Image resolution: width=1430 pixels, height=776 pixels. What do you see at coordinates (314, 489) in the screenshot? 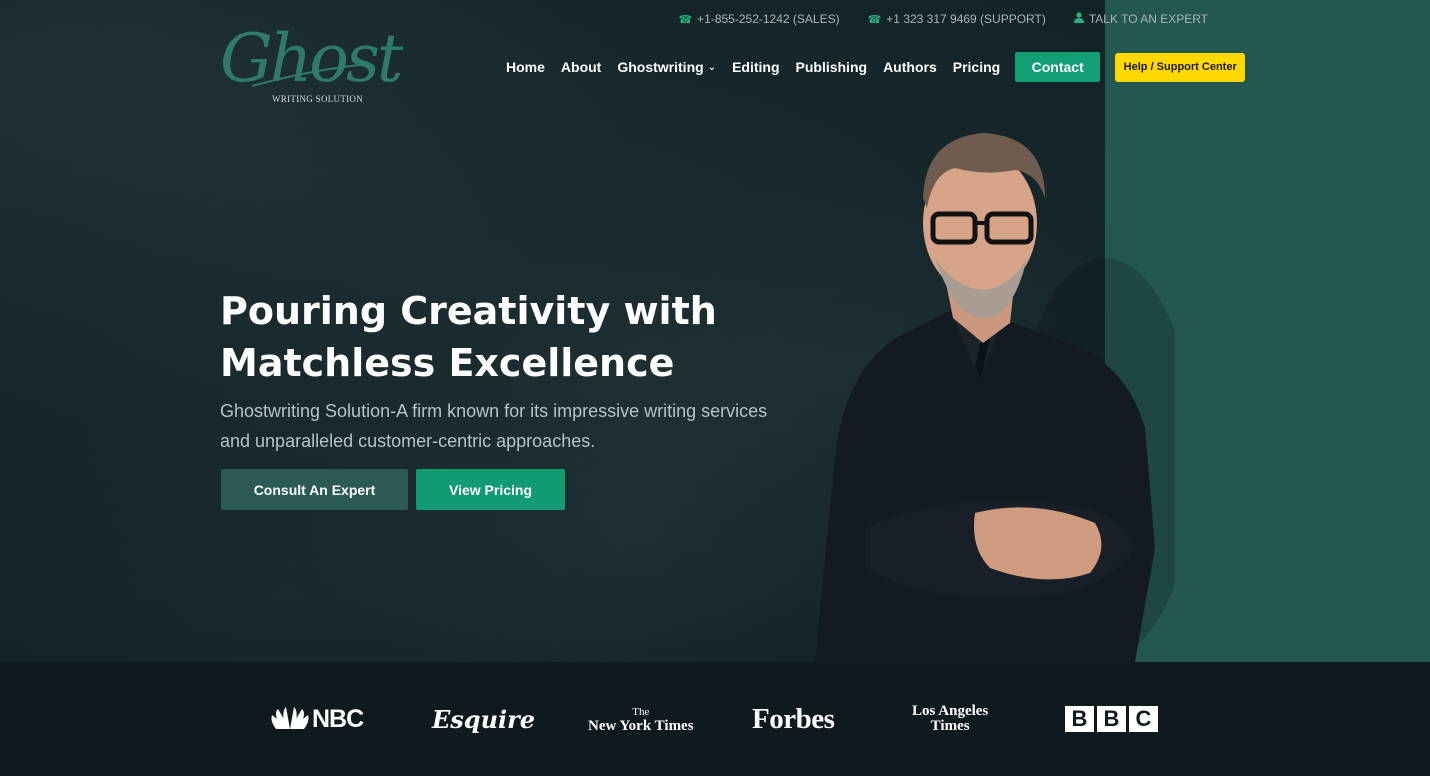
I see `consult-expert-button: Consult An Expert` at bounding box center [314, 489].